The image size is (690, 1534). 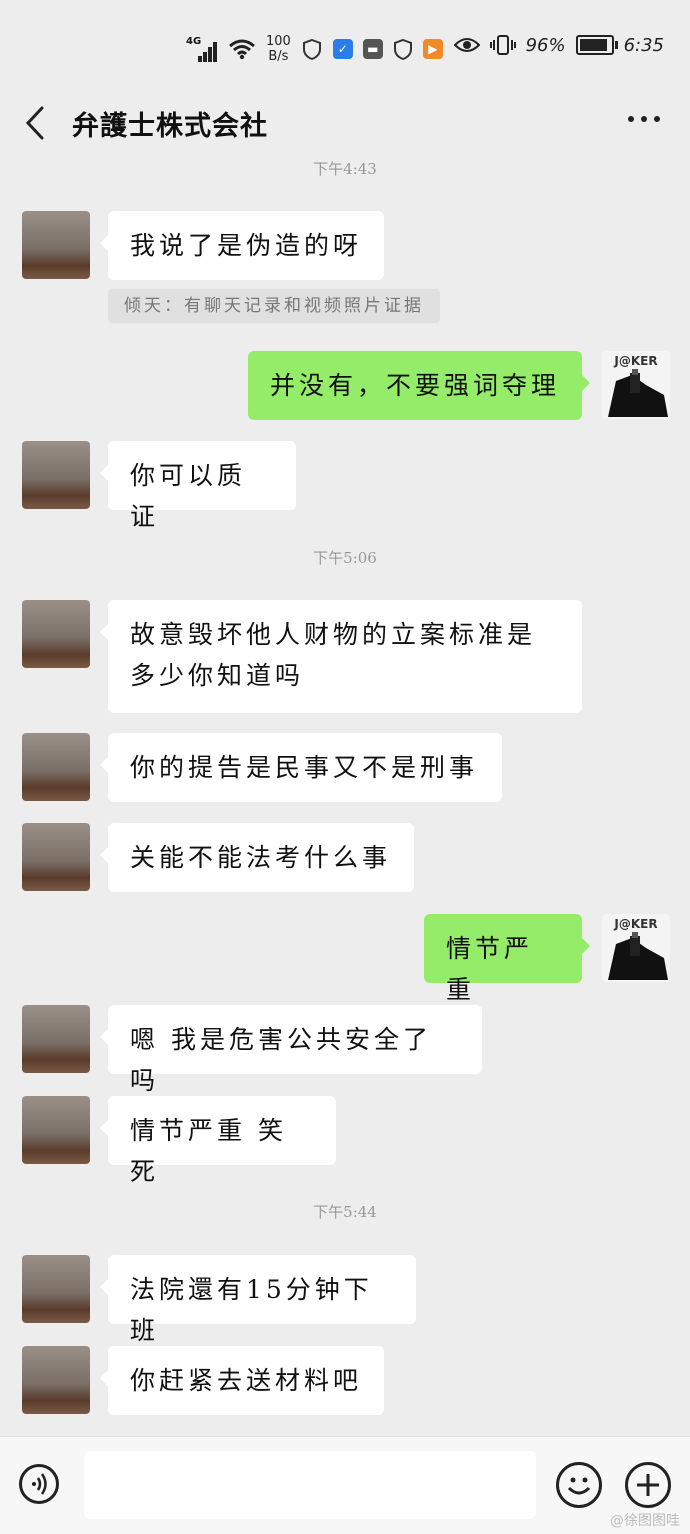 What do you see at coordinates (218, 1141) in the screenshot?
I see `message-incoming: 情节严重 笑死` at bounding box center [218, 1141].